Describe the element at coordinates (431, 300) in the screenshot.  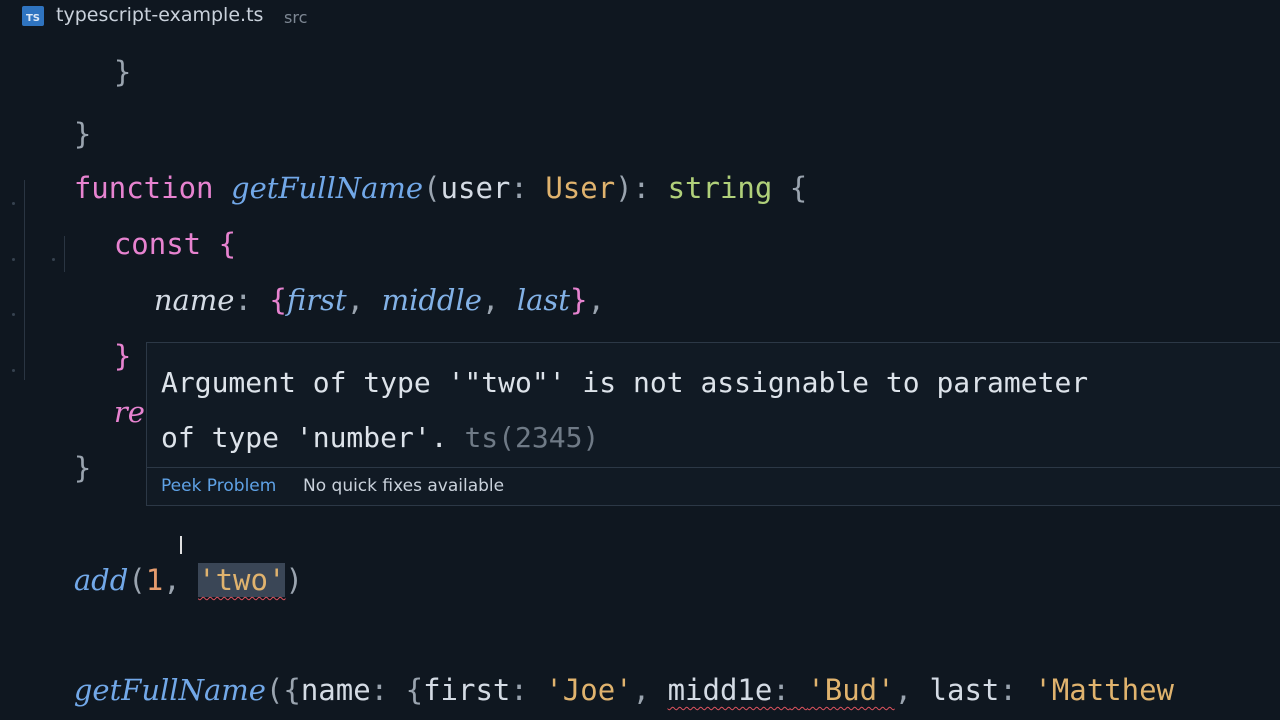
I see `var-middle: middle` at that location.